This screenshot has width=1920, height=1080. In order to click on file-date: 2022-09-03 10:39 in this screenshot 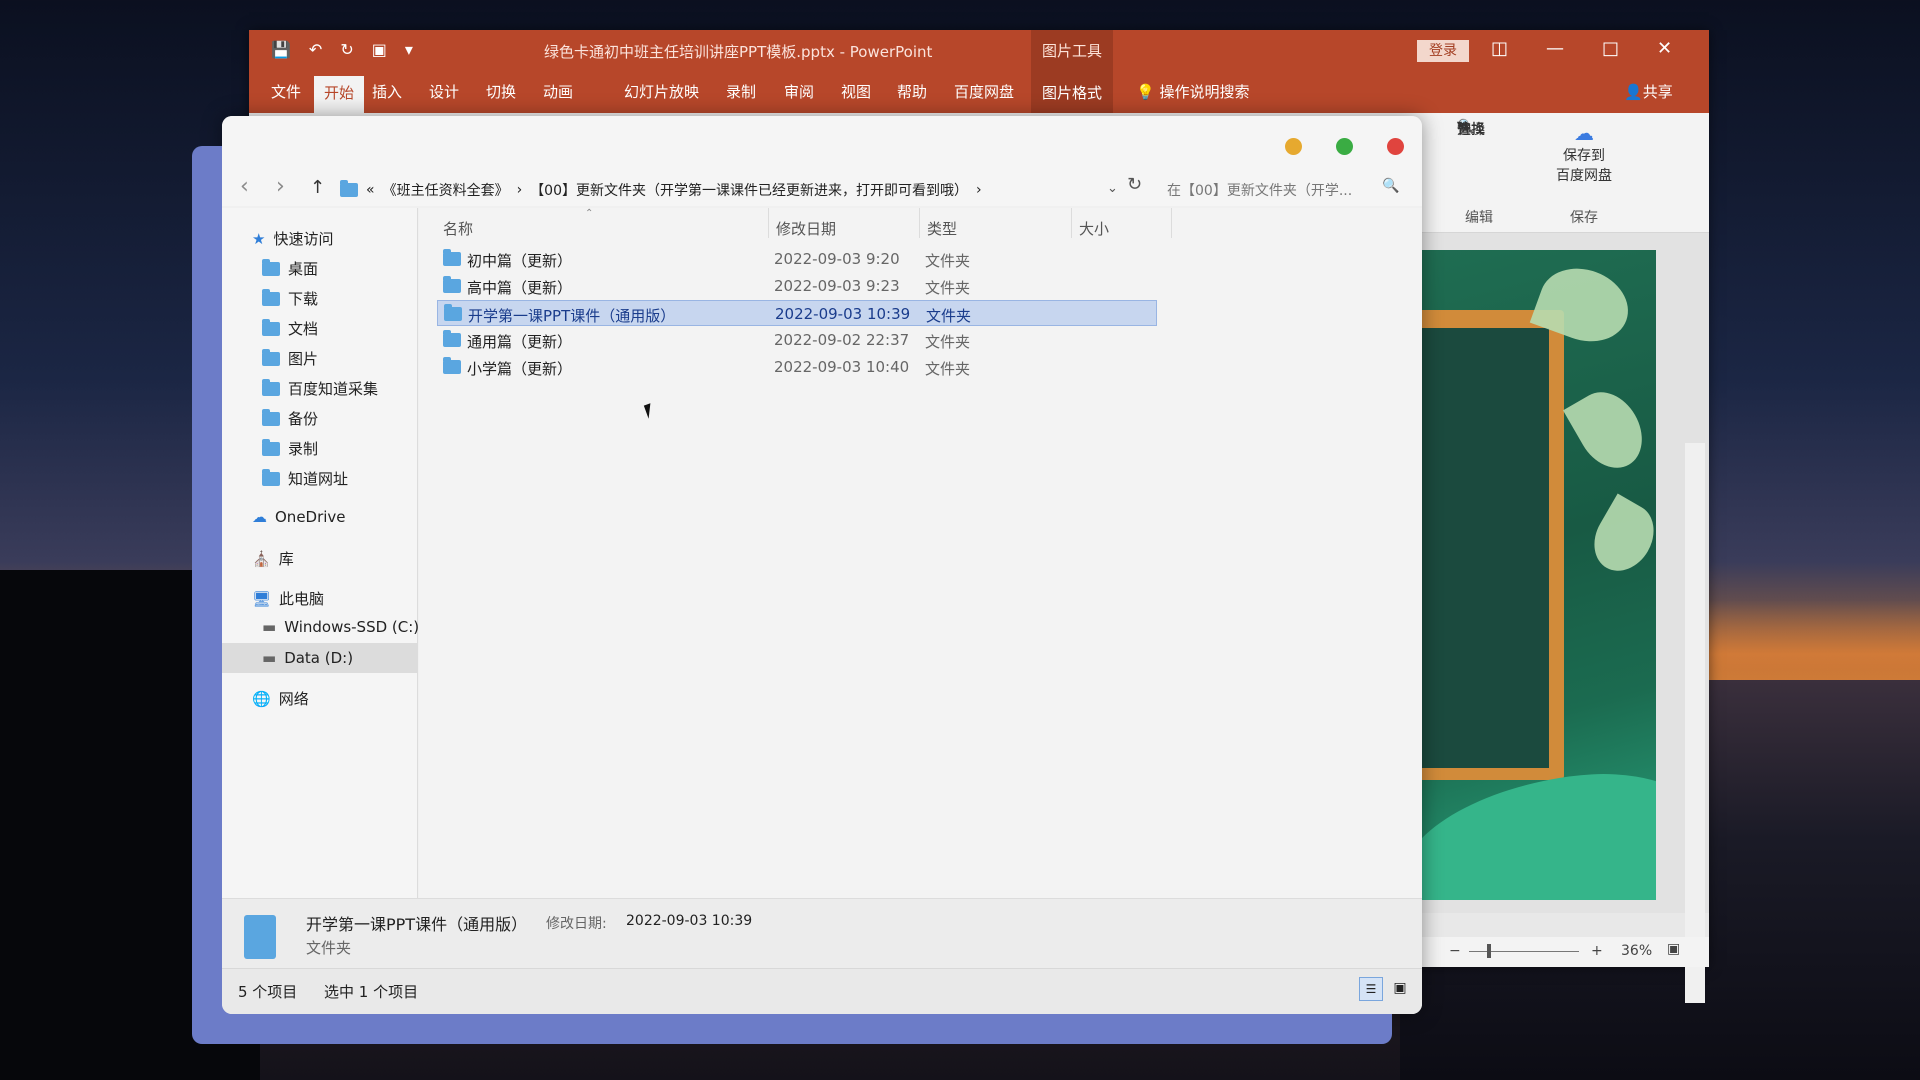, I will do `click(843, 314)`.